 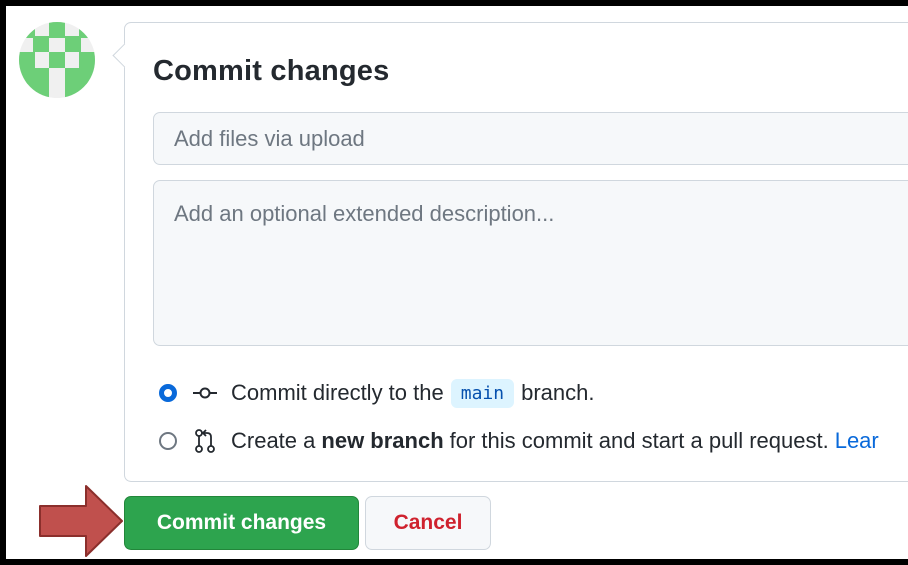 I want to click on commit-directly-radio, so click(x=168, y=393).